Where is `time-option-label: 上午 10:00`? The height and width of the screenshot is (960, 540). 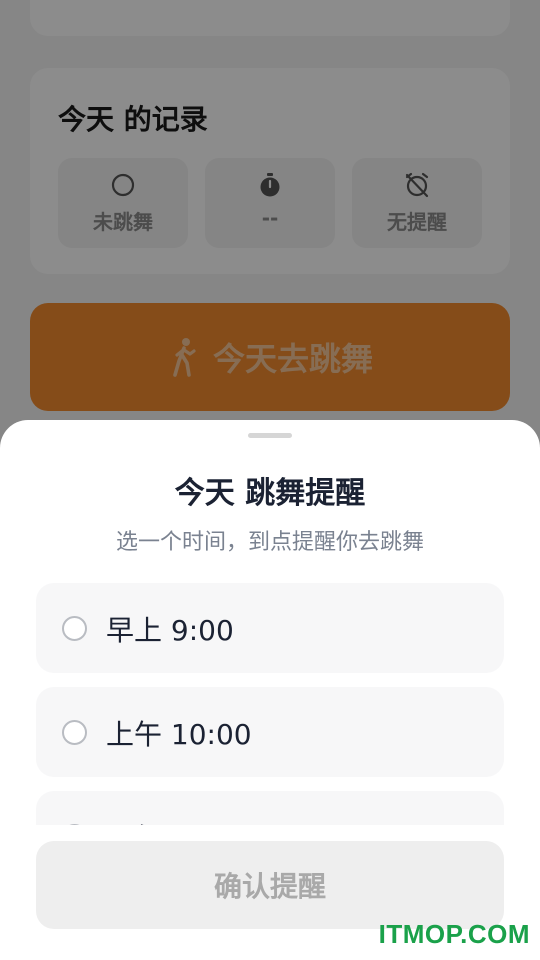
time-option-label: 上午 10:00 is located at coordinates (179, 734).